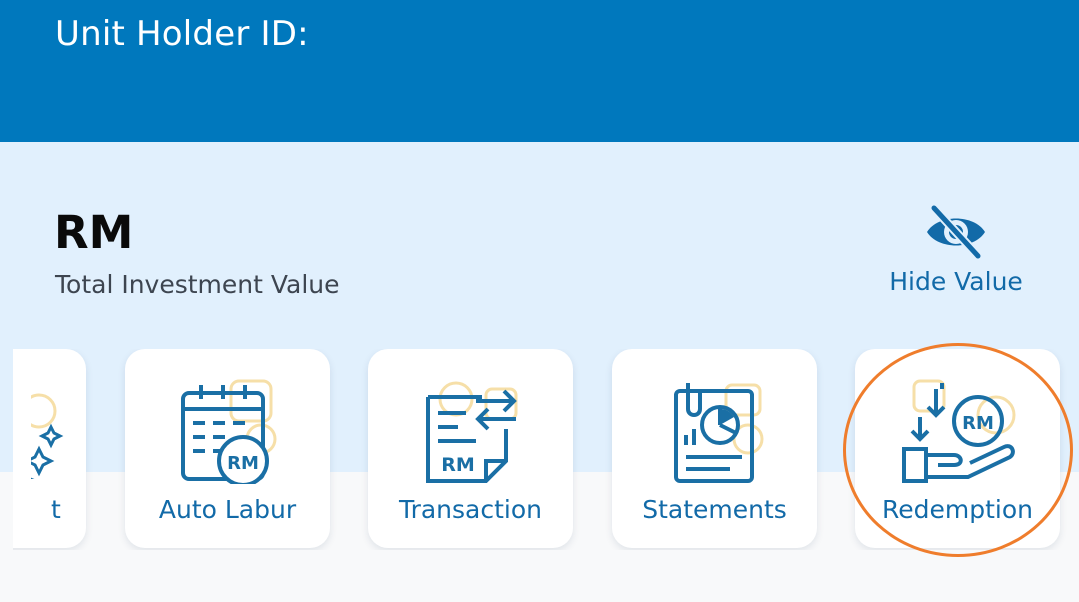 The height and width of the screenshot is (602, 1079). I want to click on hide-value-button: Hide Value, so click(956, 254).